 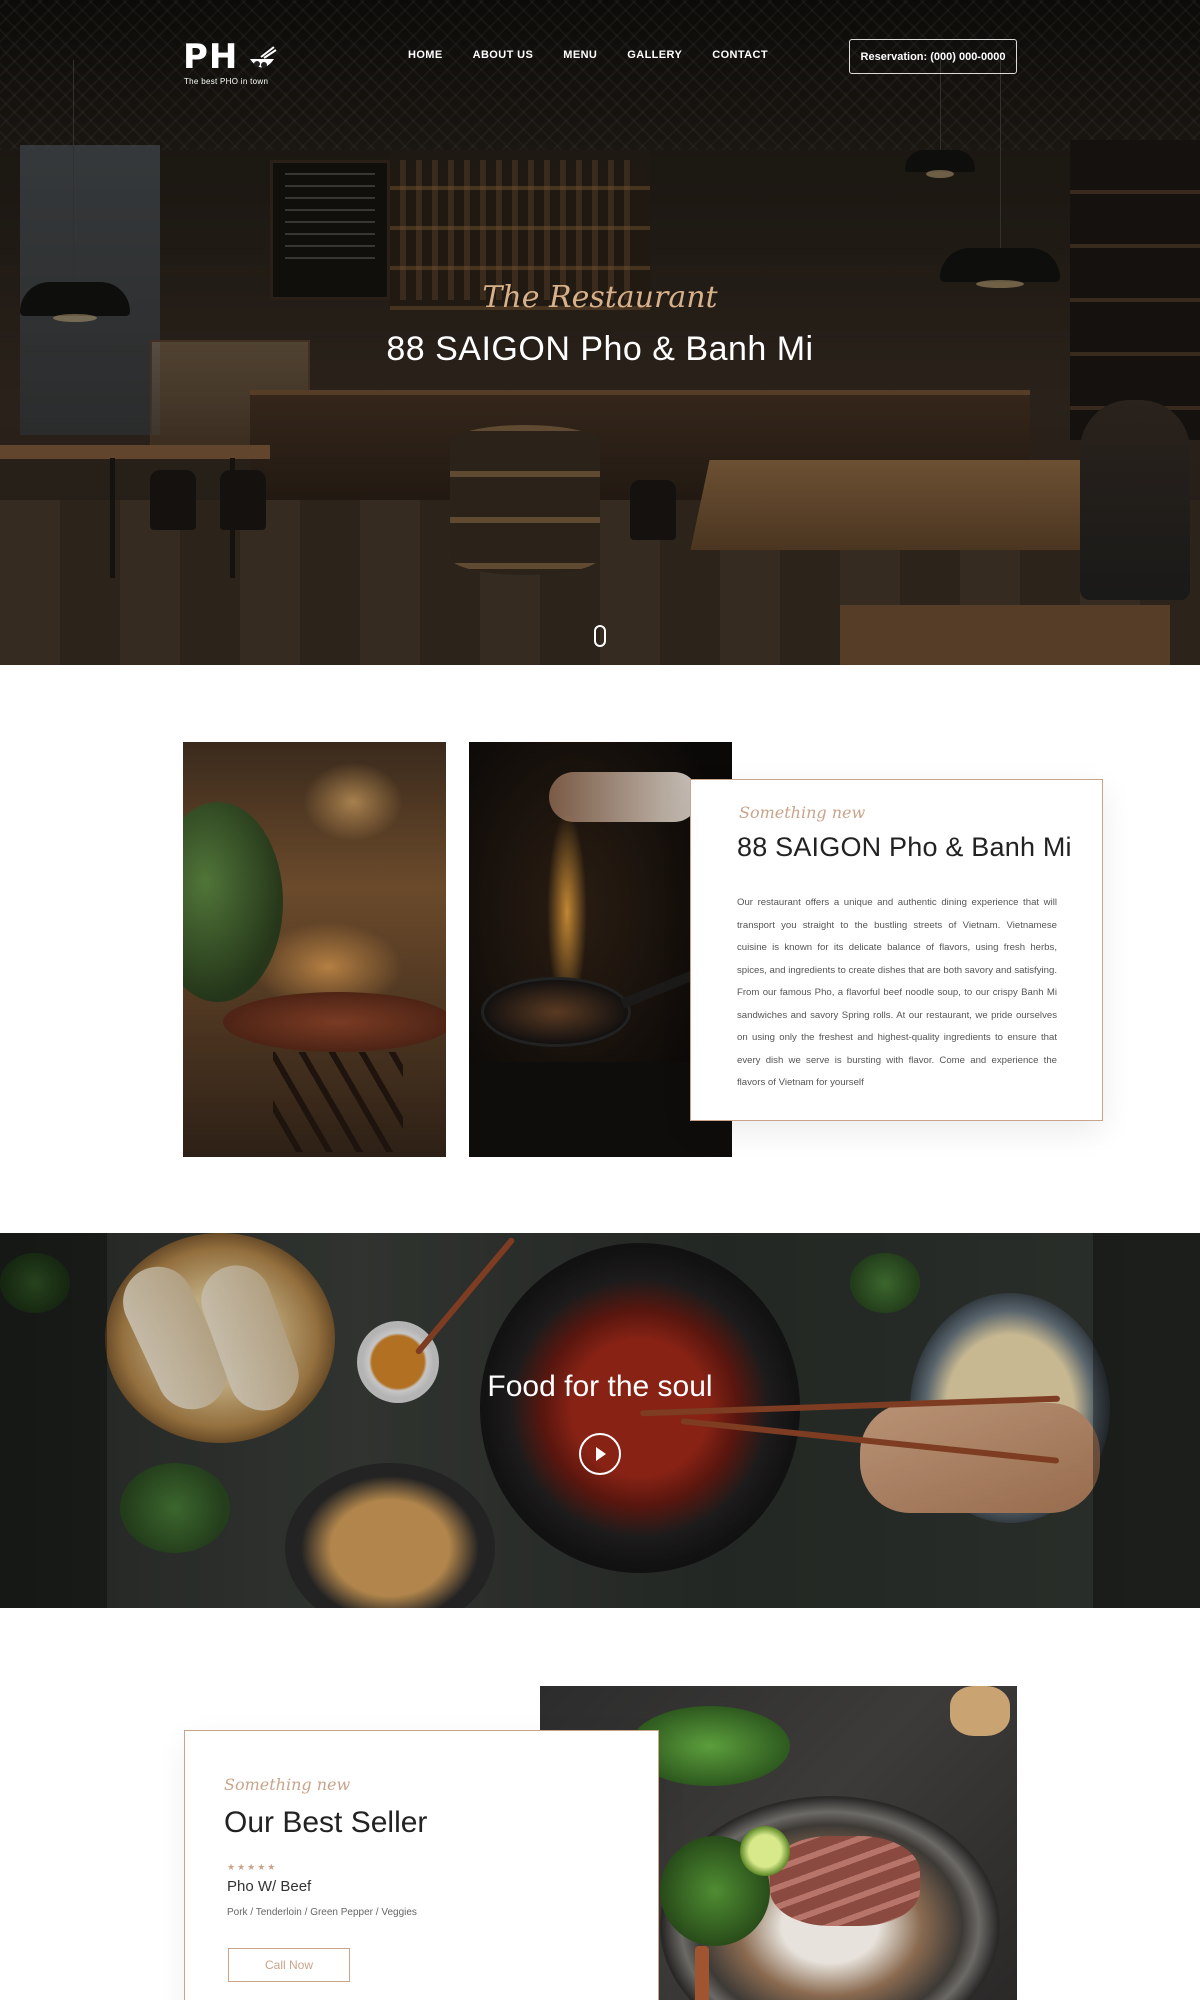 What do you see at coordinates (802, 812) in the screenshot?
I see `about-script: Something new` at bounding box center [802, 812].